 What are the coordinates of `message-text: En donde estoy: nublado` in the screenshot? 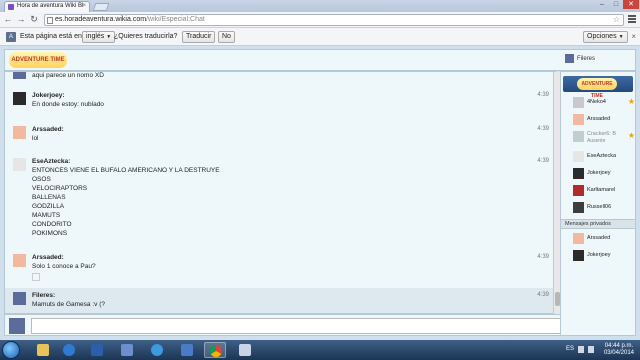 It's located at (68, 104).